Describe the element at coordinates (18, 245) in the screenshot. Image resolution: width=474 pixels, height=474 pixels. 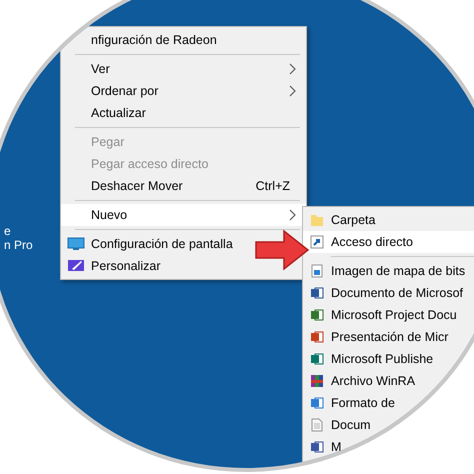
I see `desktop-icon-label: n Pro` at that location.